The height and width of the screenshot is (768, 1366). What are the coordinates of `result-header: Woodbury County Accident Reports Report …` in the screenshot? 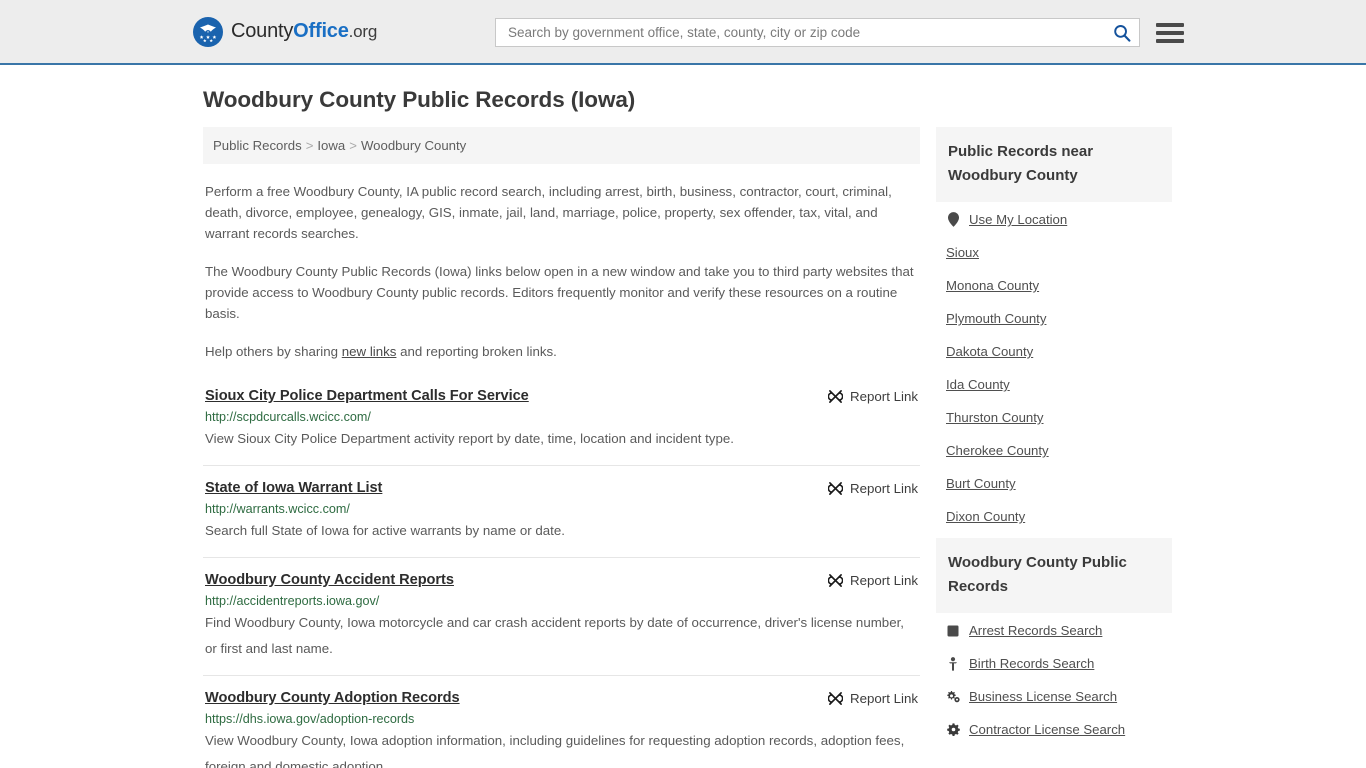 It's located at (561, 580).